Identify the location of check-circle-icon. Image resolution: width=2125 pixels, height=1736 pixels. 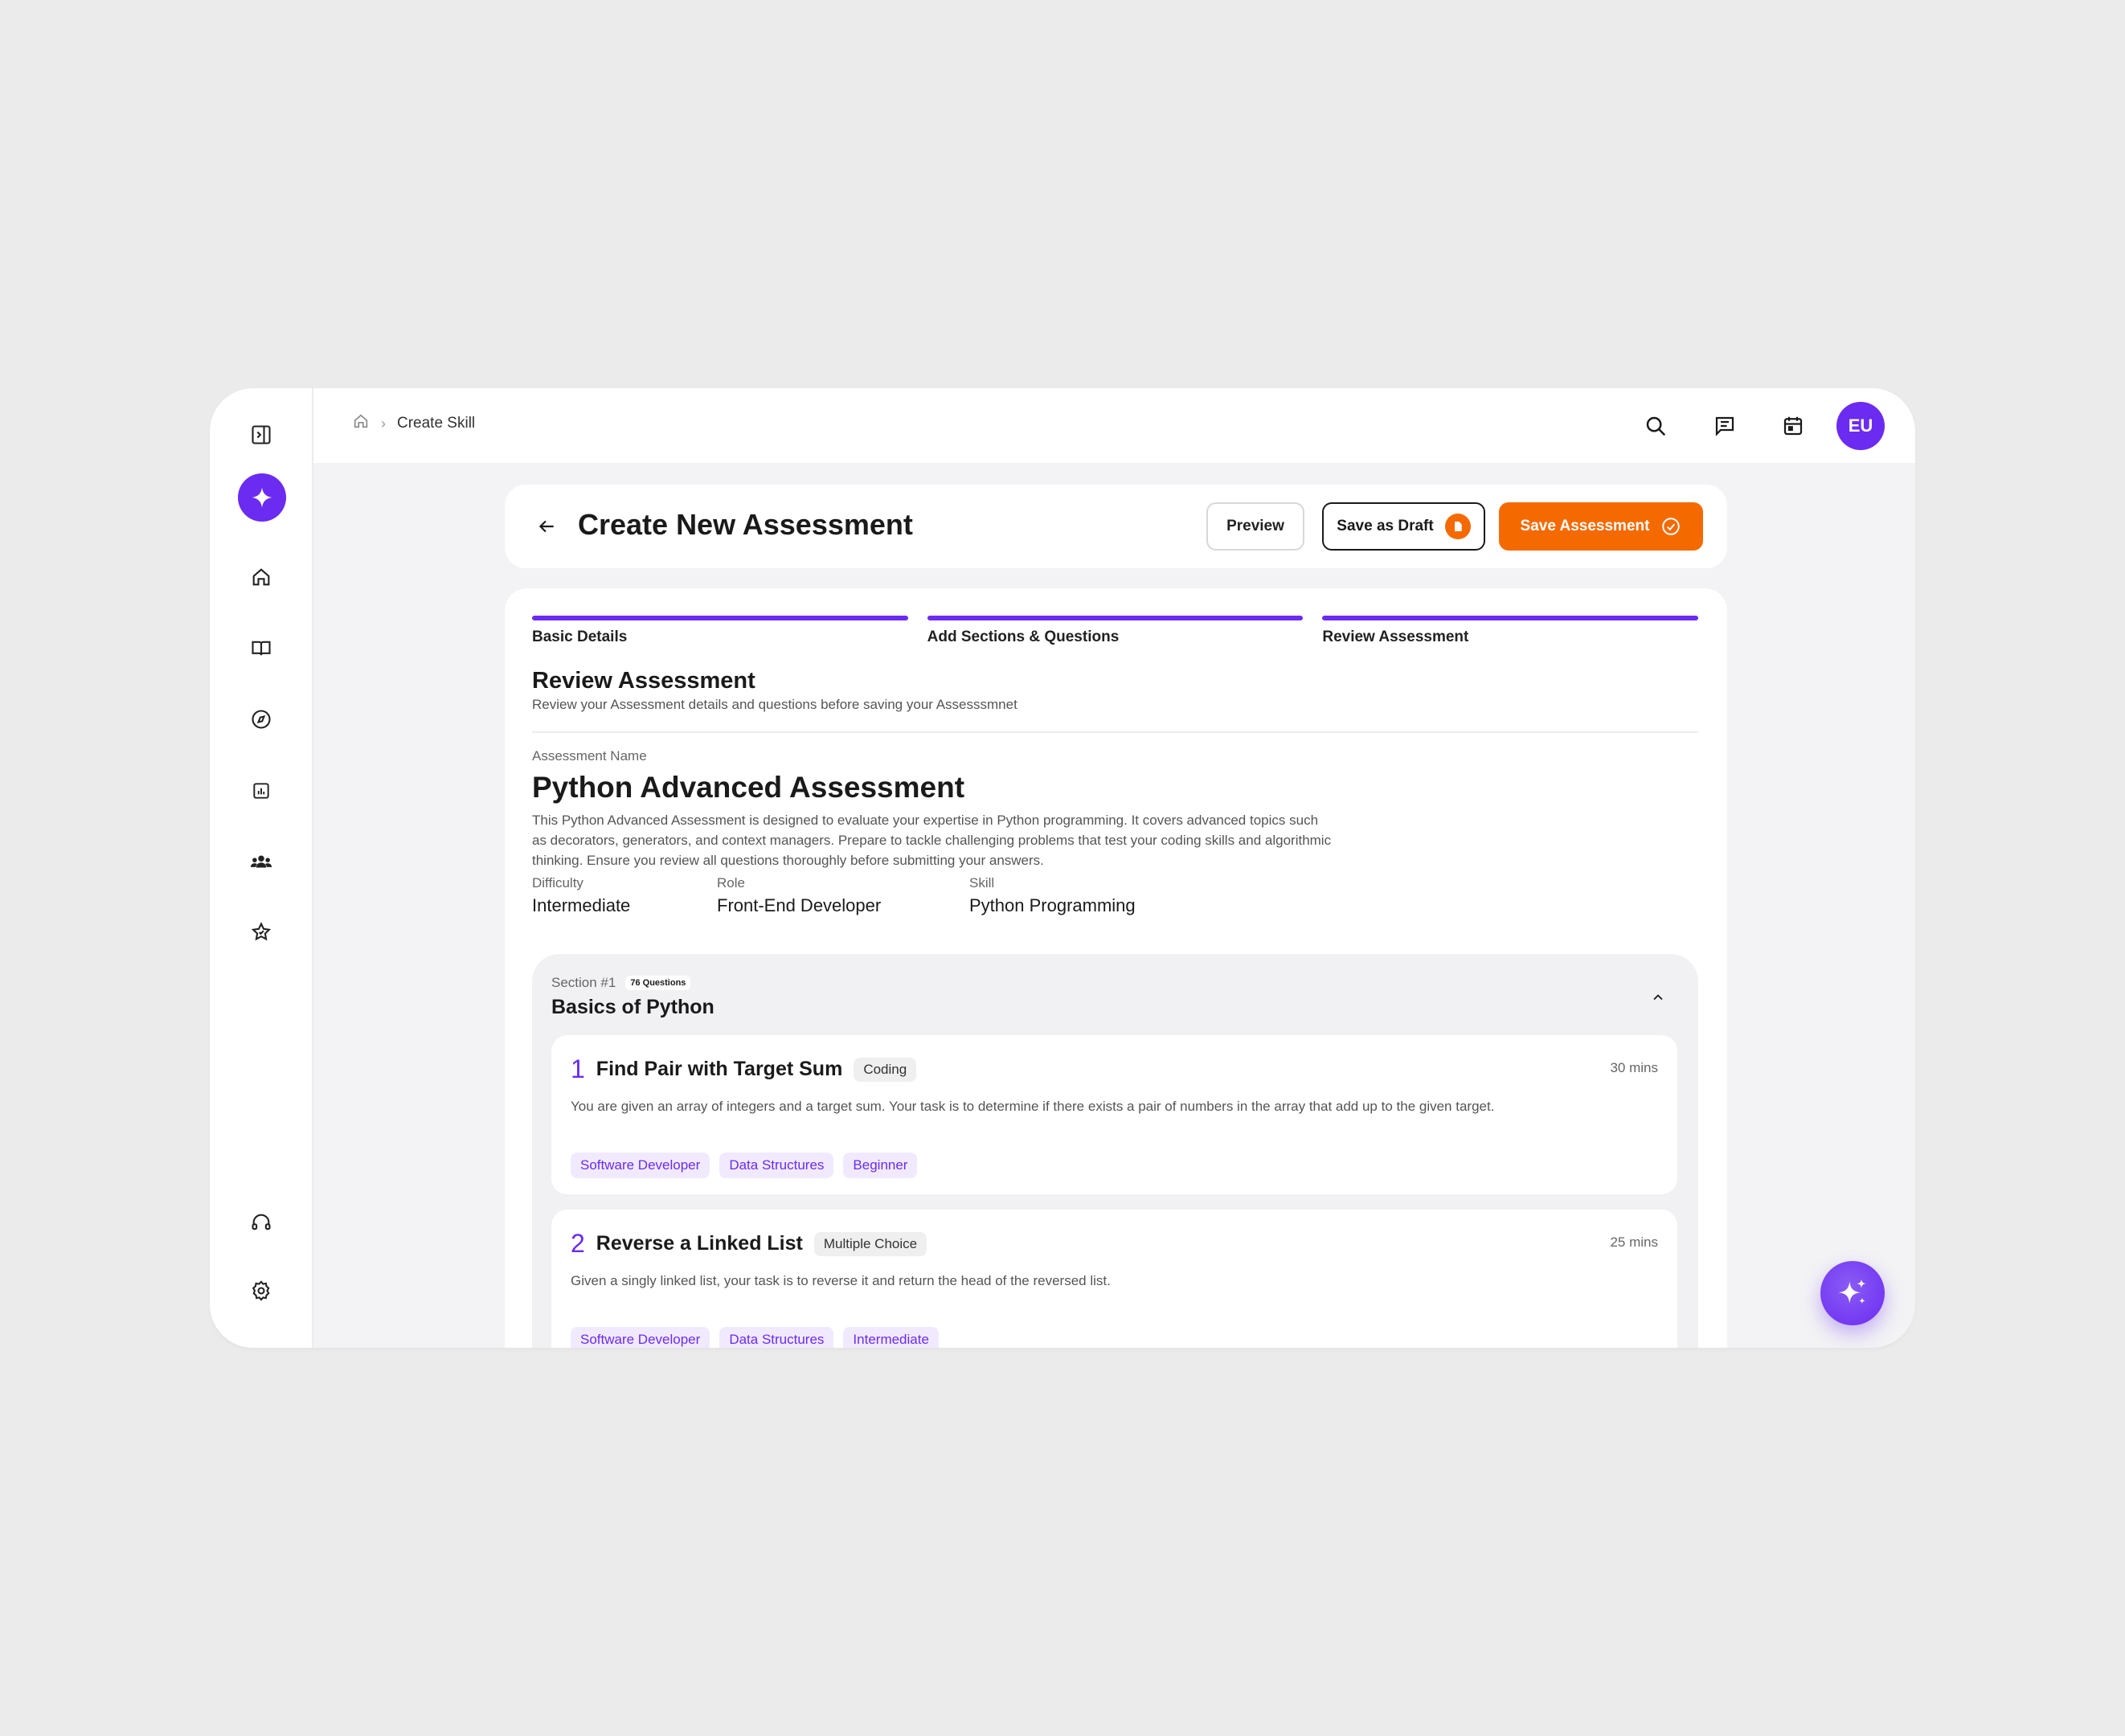
(1671, 526).